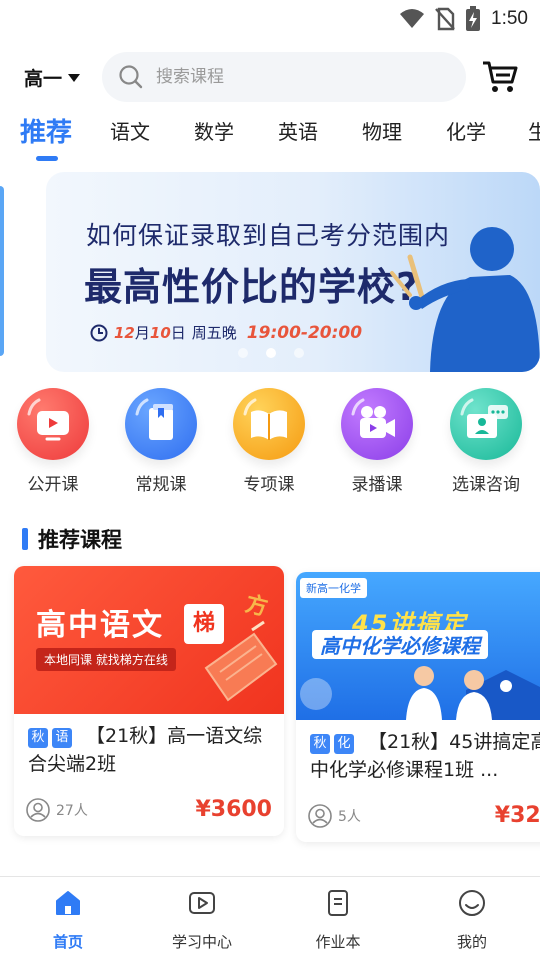  I want to click on cover-label: 新高一化学, so click(333, 588).